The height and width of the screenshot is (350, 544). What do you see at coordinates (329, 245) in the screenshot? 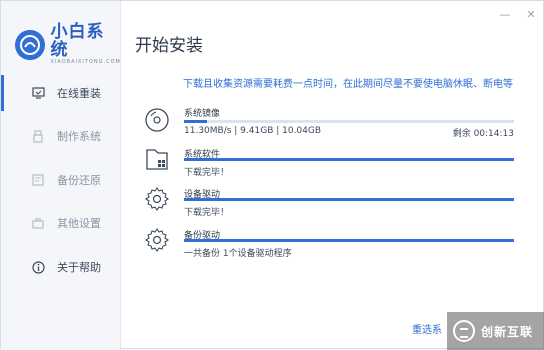
I see `task-backup-drivers: 备份驱动 一共备份 1个设备驱动程序` at bounding box center [329, 245].